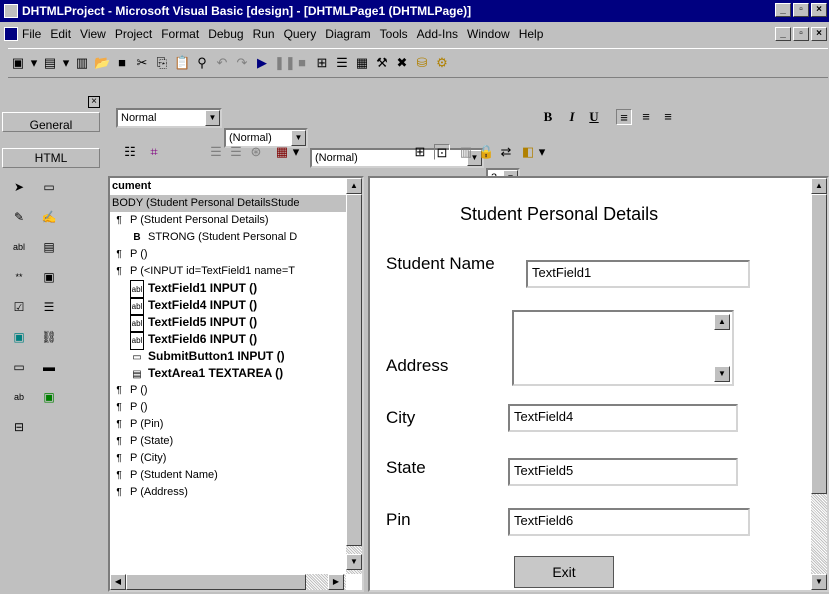  Describe the element at coordinates (506, 152) in the screenshot. I see `bring-front-icon: ⇄` at that location.